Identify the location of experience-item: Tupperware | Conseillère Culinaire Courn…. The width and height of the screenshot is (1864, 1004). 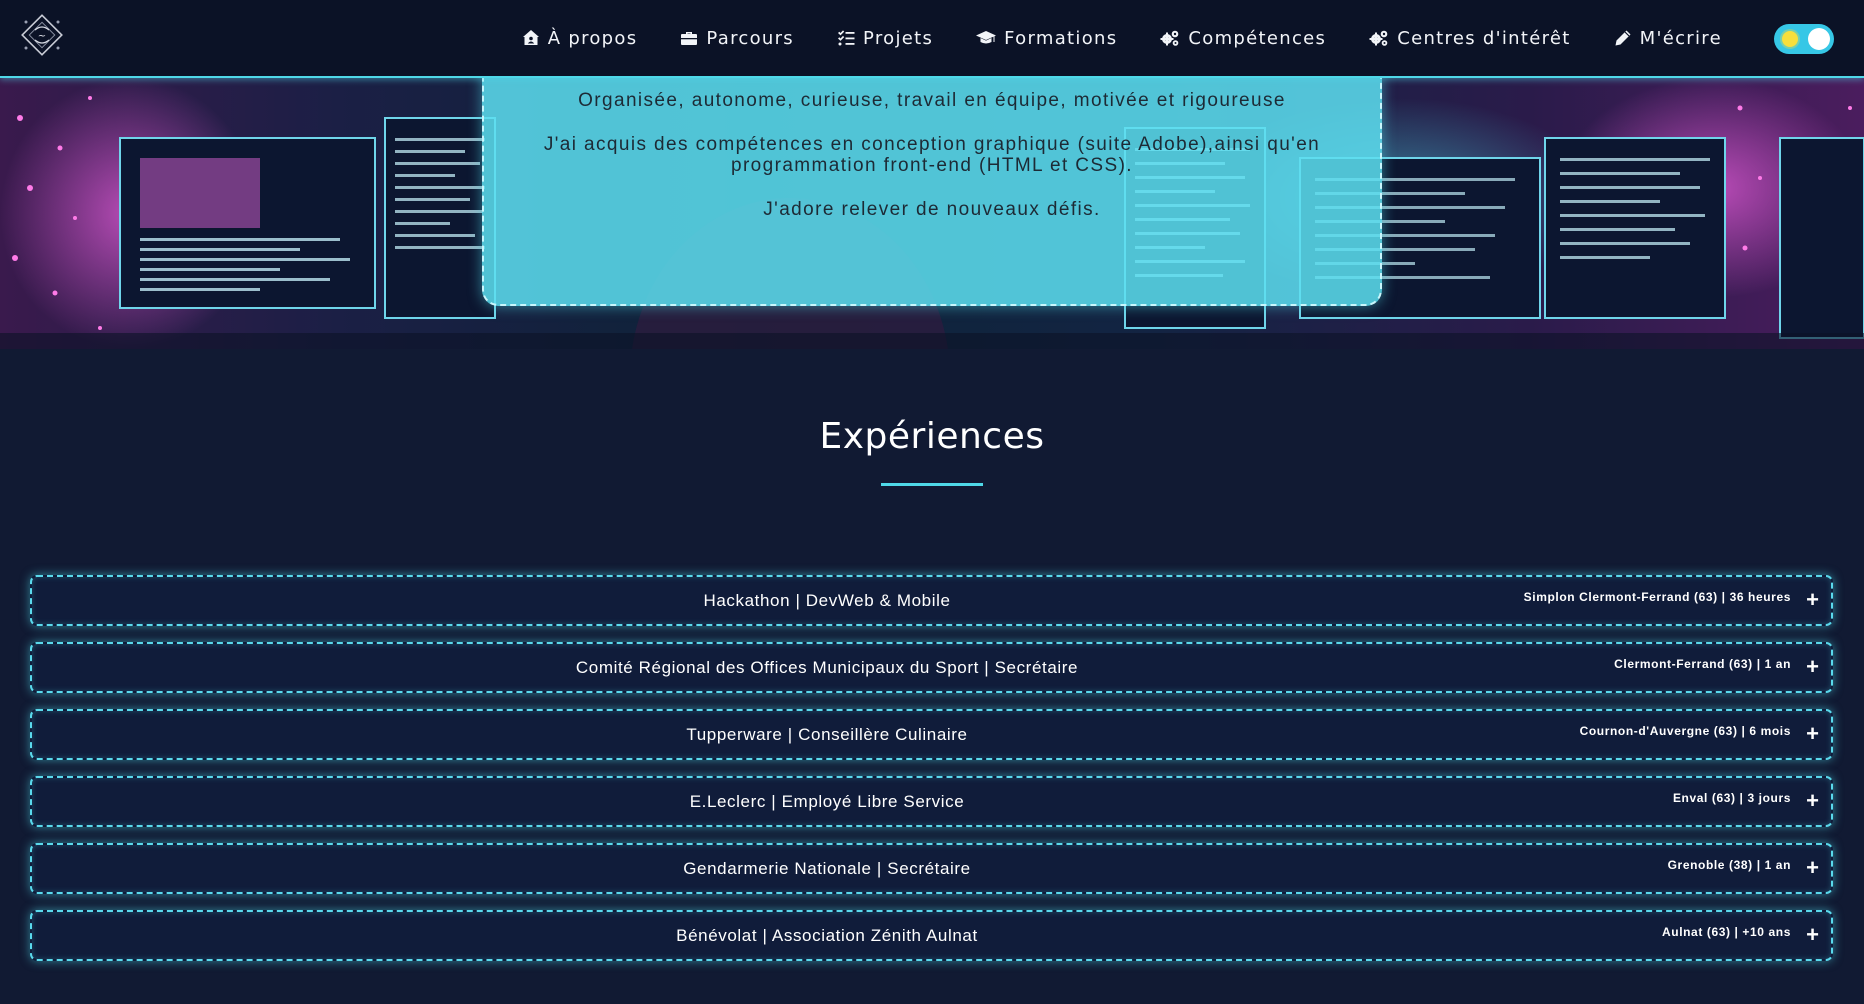
(931, 734).